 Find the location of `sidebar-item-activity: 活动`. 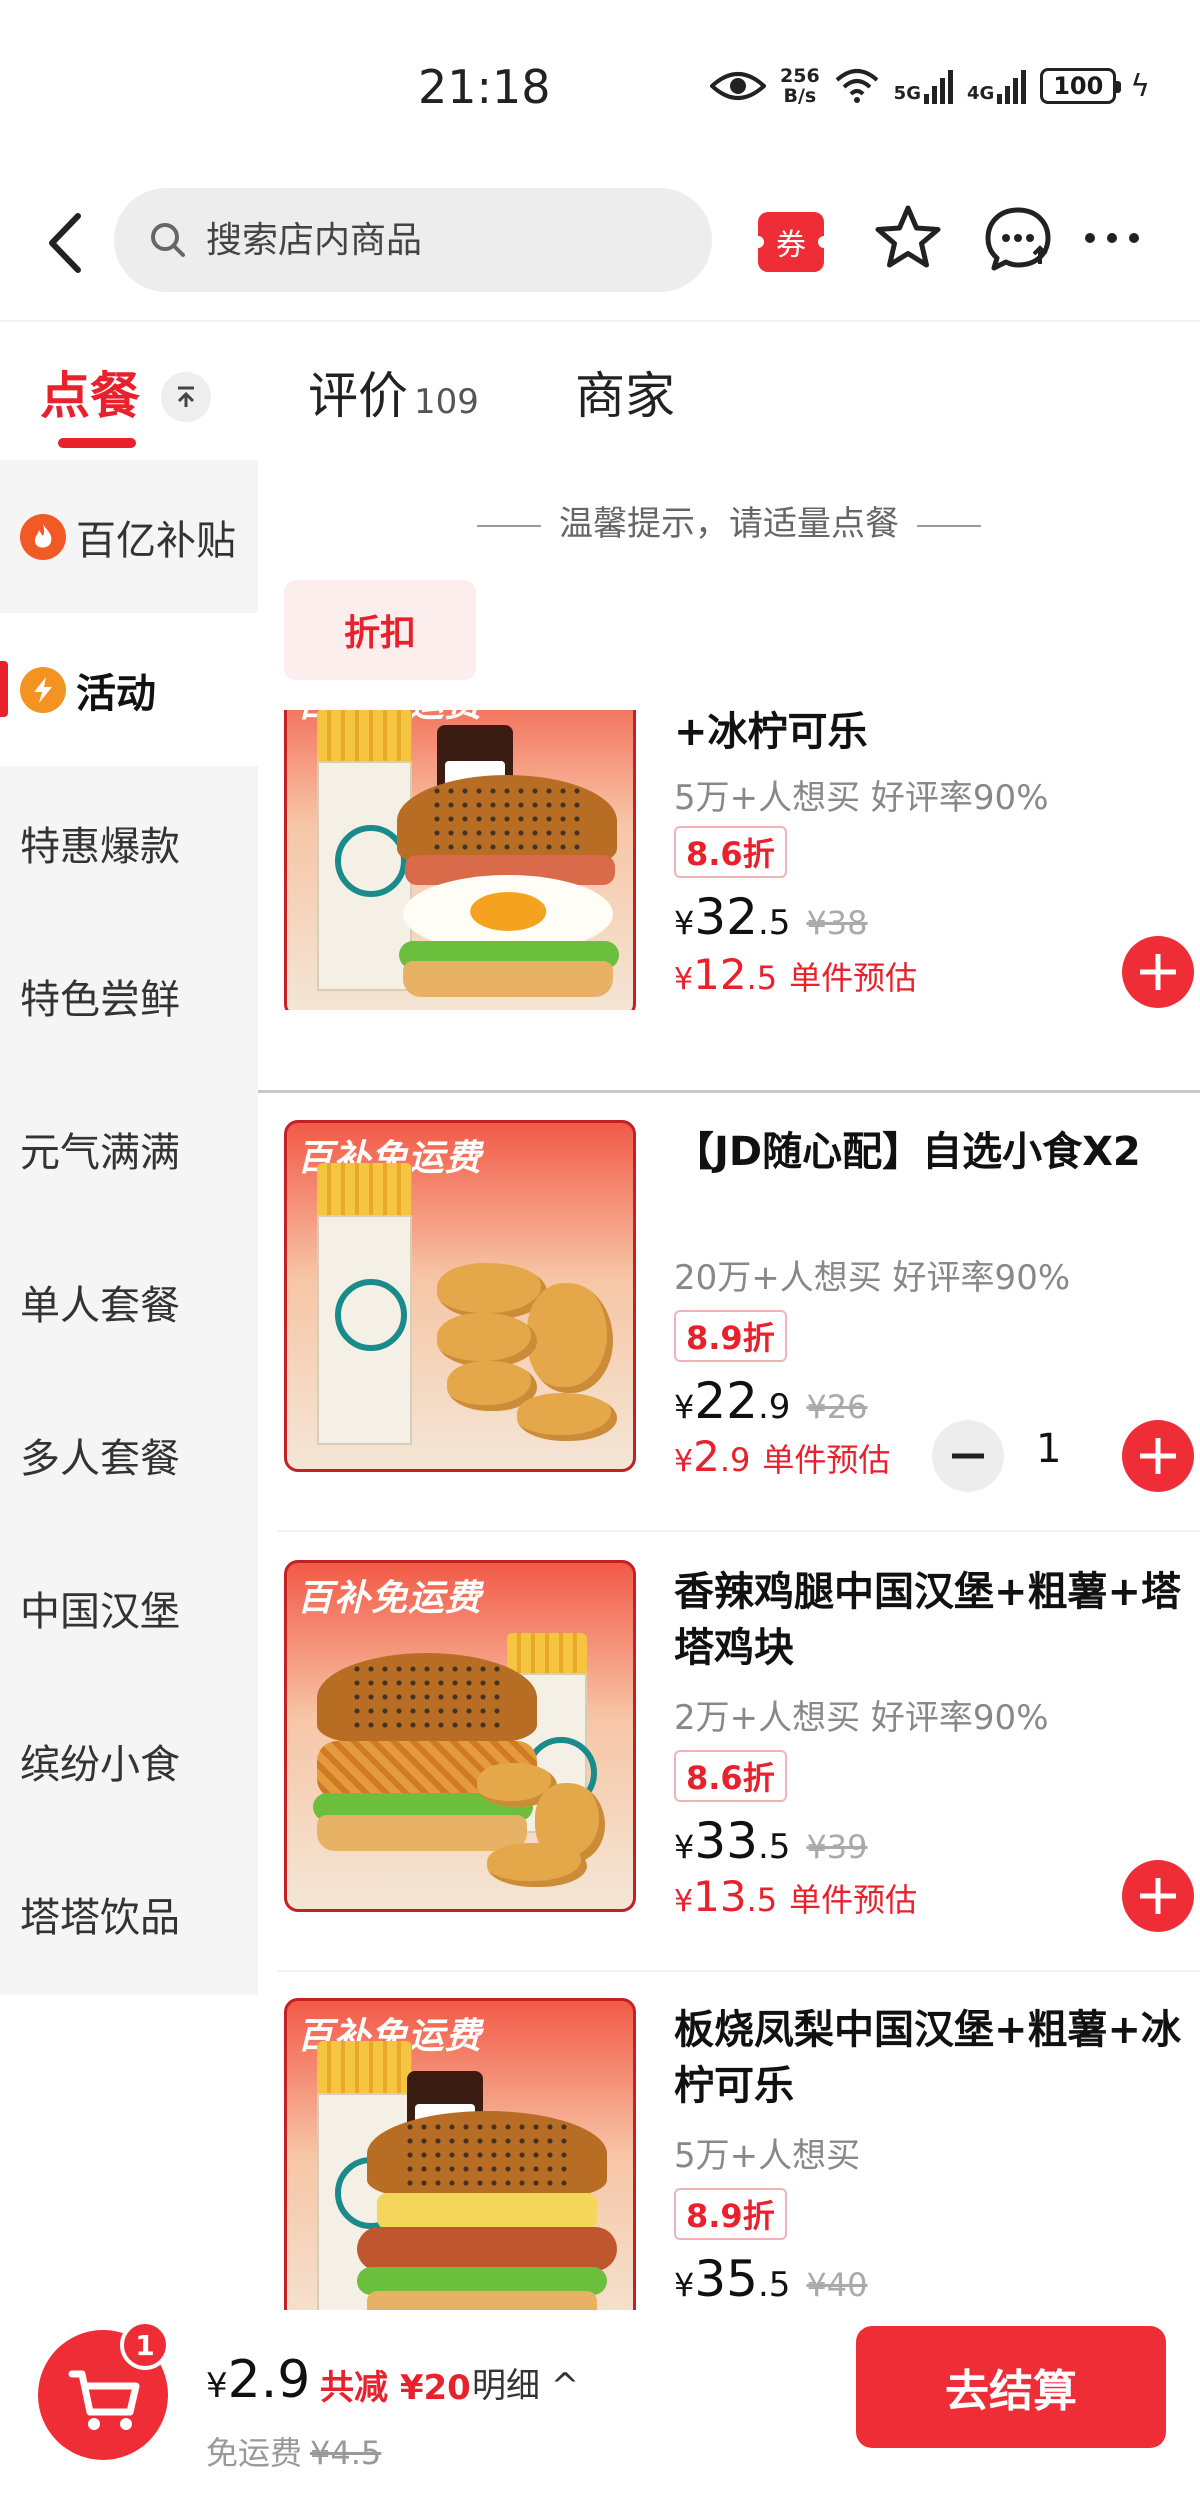

sidebar-item-activity: 活动 is located at coordinates (129, 689).